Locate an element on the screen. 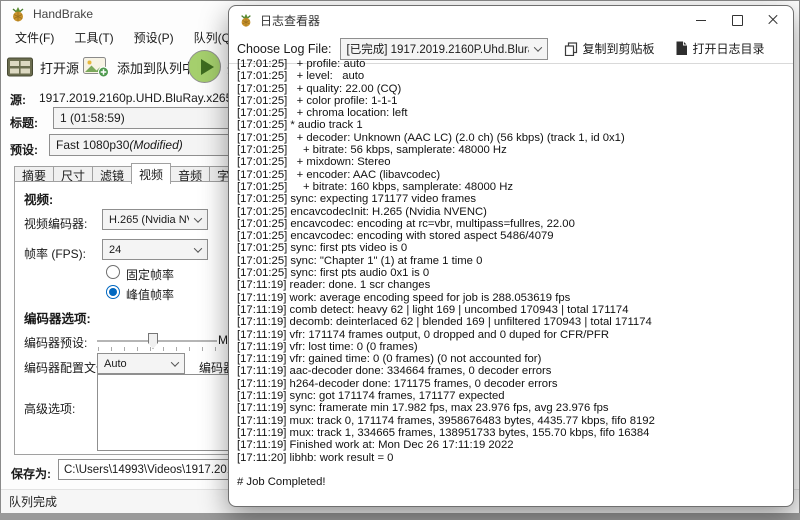 The width and height of the screenshot is (800, 520). log-directory-icon is located at coordinates (681, 48).